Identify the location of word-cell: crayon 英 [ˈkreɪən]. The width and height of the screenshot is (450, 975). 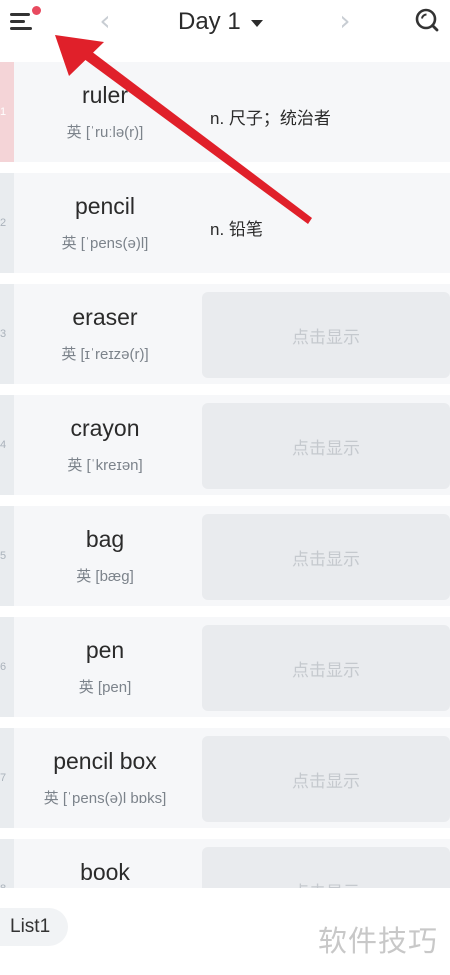
(105, 445).